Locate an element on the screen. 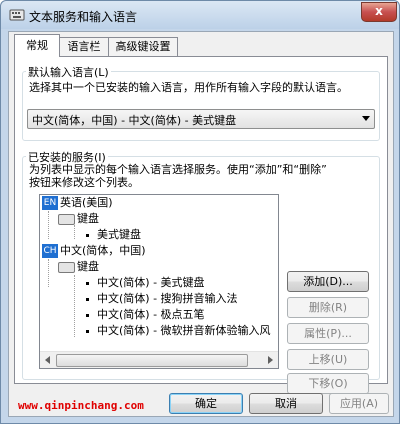 This screenshot has height=424, width=400. tree-item-service: 美式键盘 is located at coordinates (113, 235).